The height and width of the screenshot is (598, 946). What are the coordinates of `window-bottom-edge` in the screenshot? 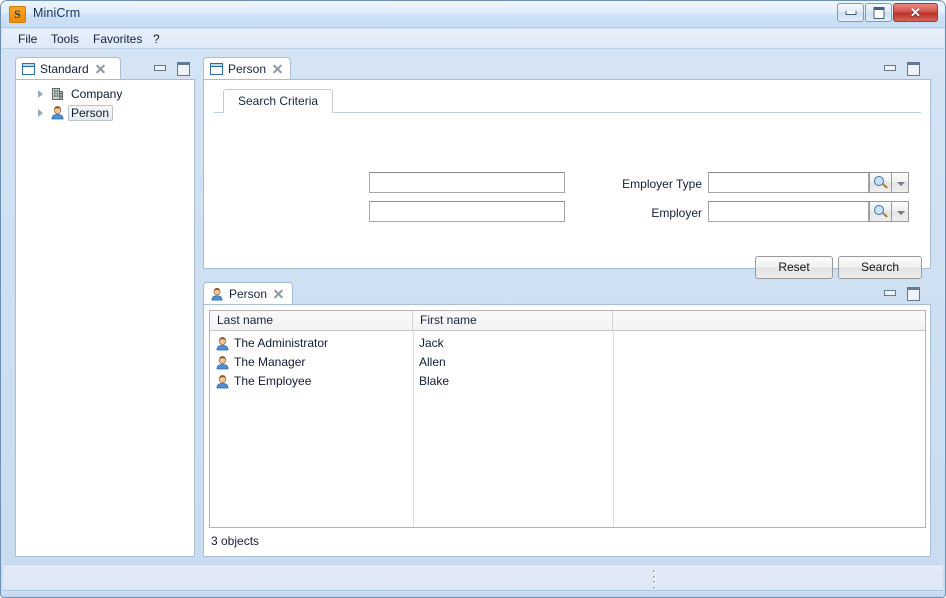 It's located at (473, 593).